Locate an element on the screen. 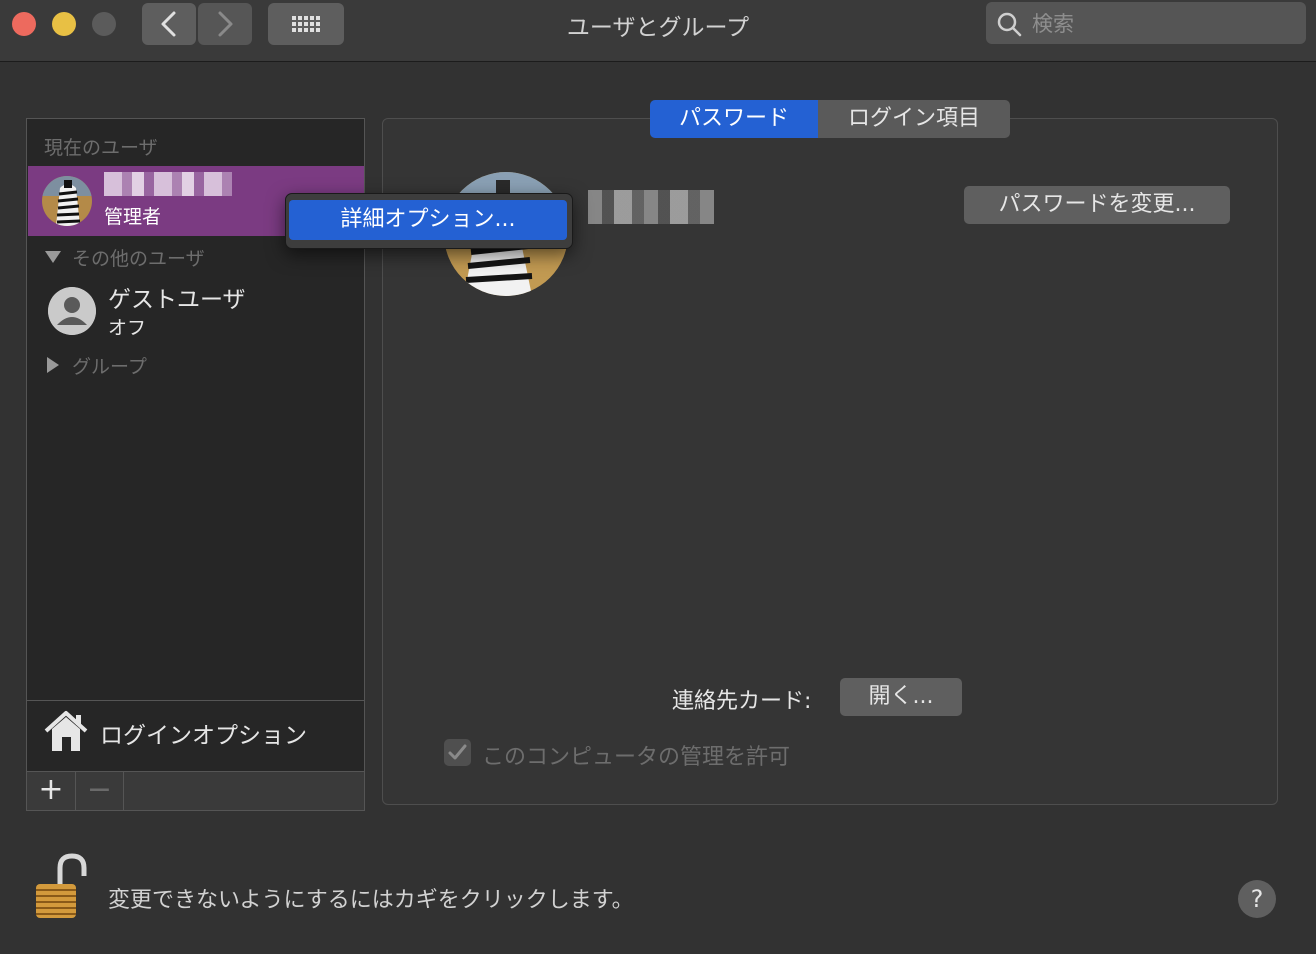 The height and width of the screenshot is (954, 1316). other-users-header: その他のユーザ is located at coordinates (138, 259).